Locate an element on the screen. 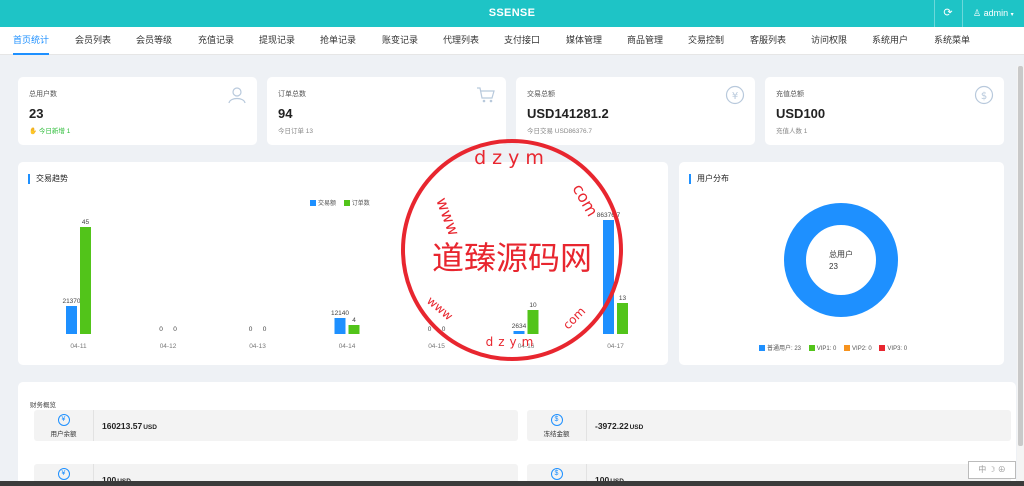 Image resolution: width=1024 pixels, height=486 pixels. refresh-icon: ⟳ is located at coordinates (948, 13).